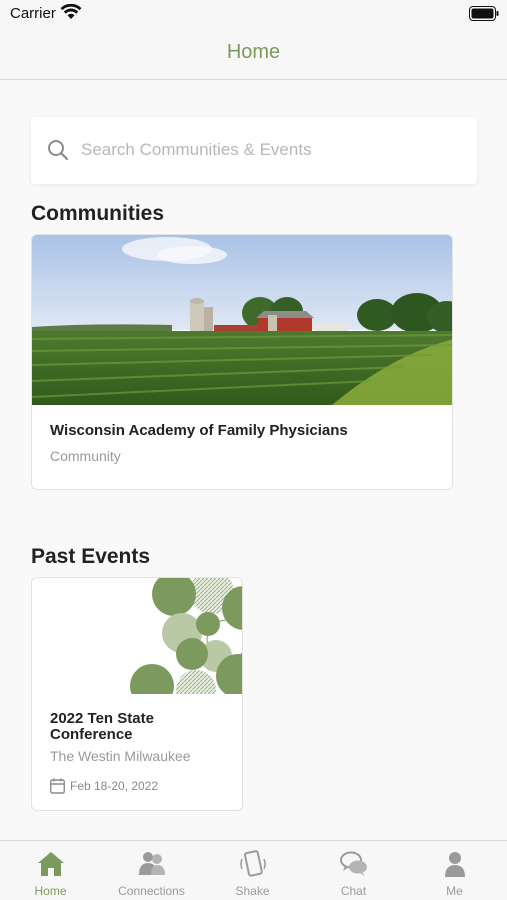 This screenshot has height=900, width=507. What do you see at coordinates (50, 891) in the screenshot?
I see `tab-home-label: Home` at bounding box center [50, 891].